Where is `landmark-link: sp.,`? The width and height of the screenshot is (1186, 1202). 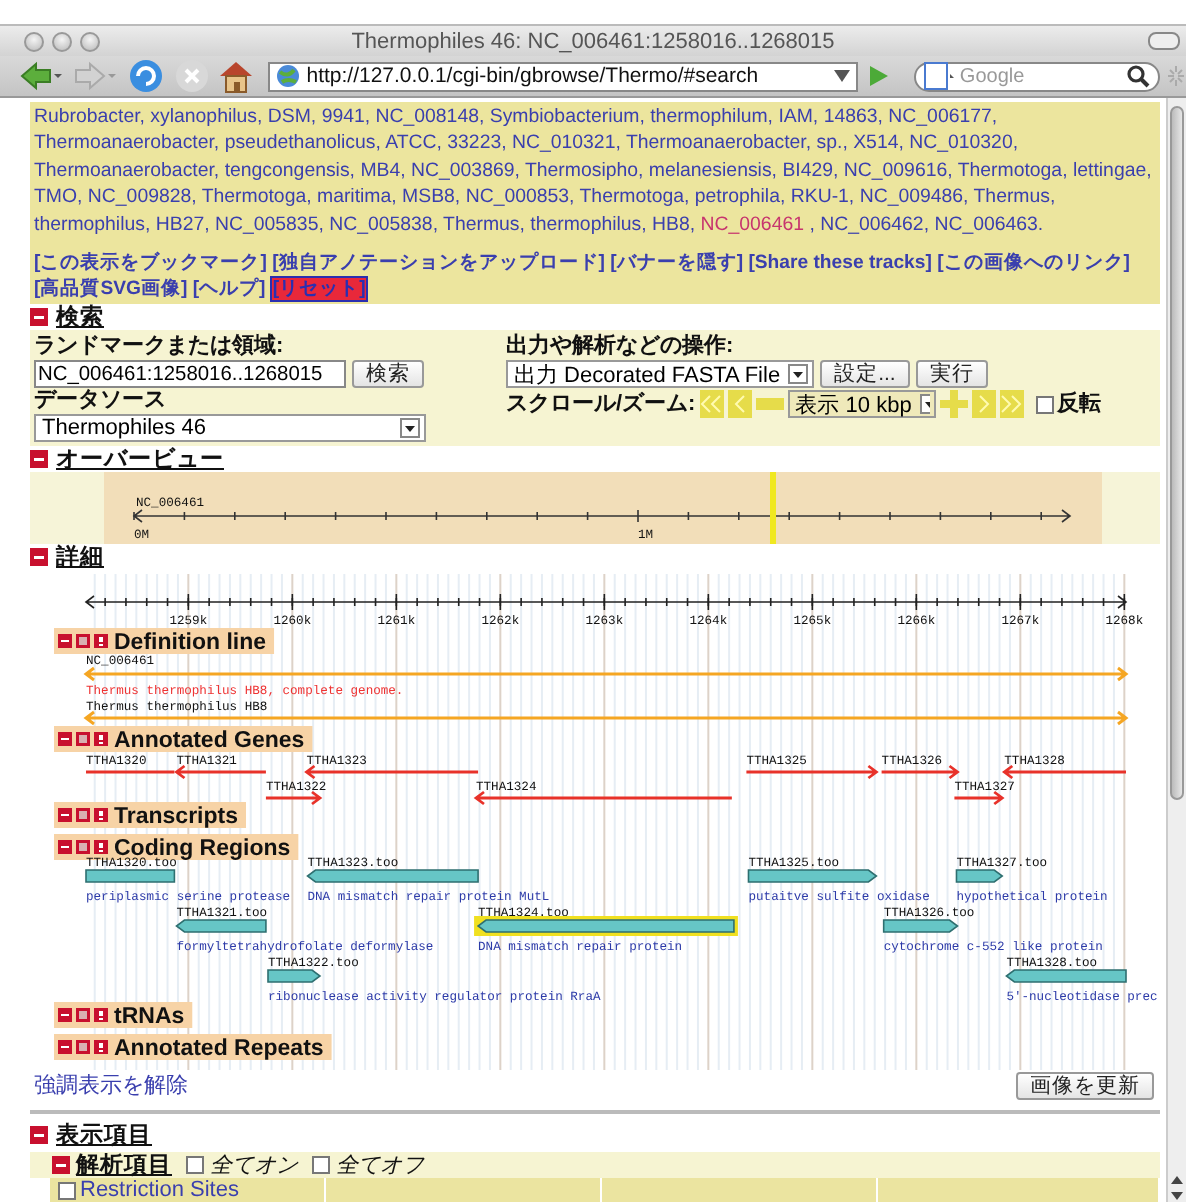 landmark-link: sp., is located at coordinates (832, 143).